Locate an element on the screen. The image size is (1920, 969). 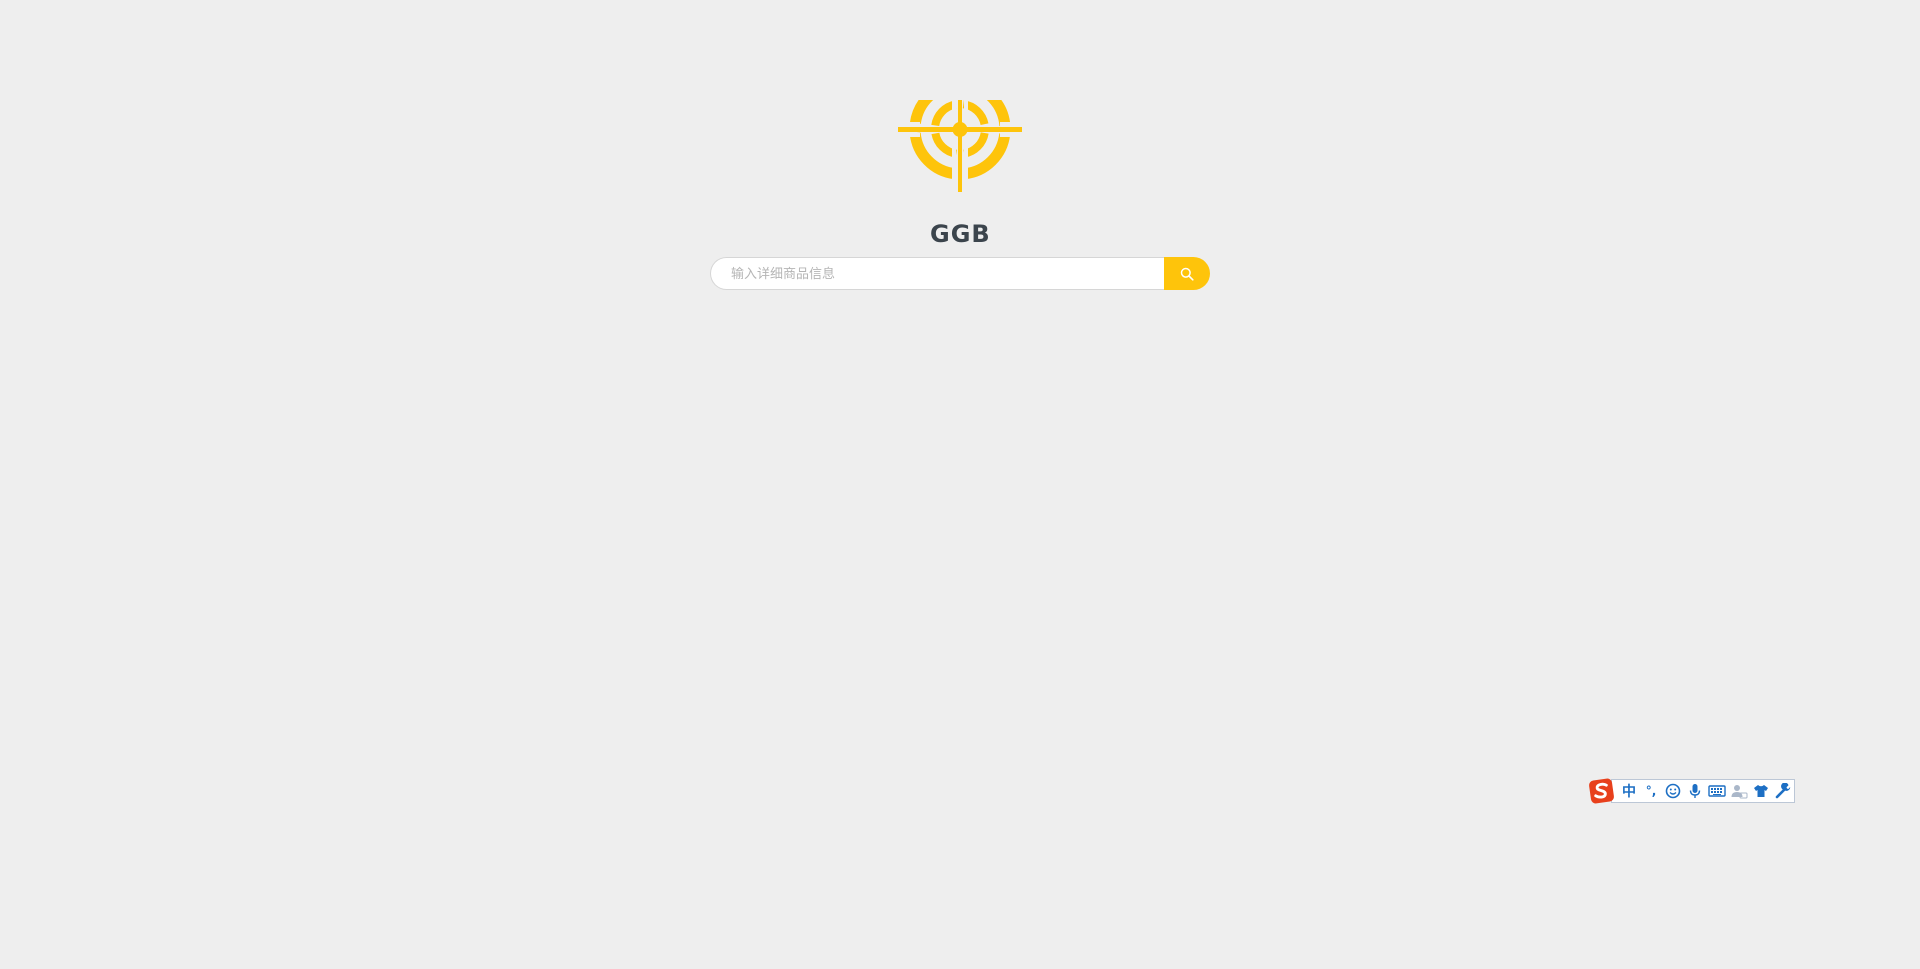
user-icon is located at coordinates (1739, 791).